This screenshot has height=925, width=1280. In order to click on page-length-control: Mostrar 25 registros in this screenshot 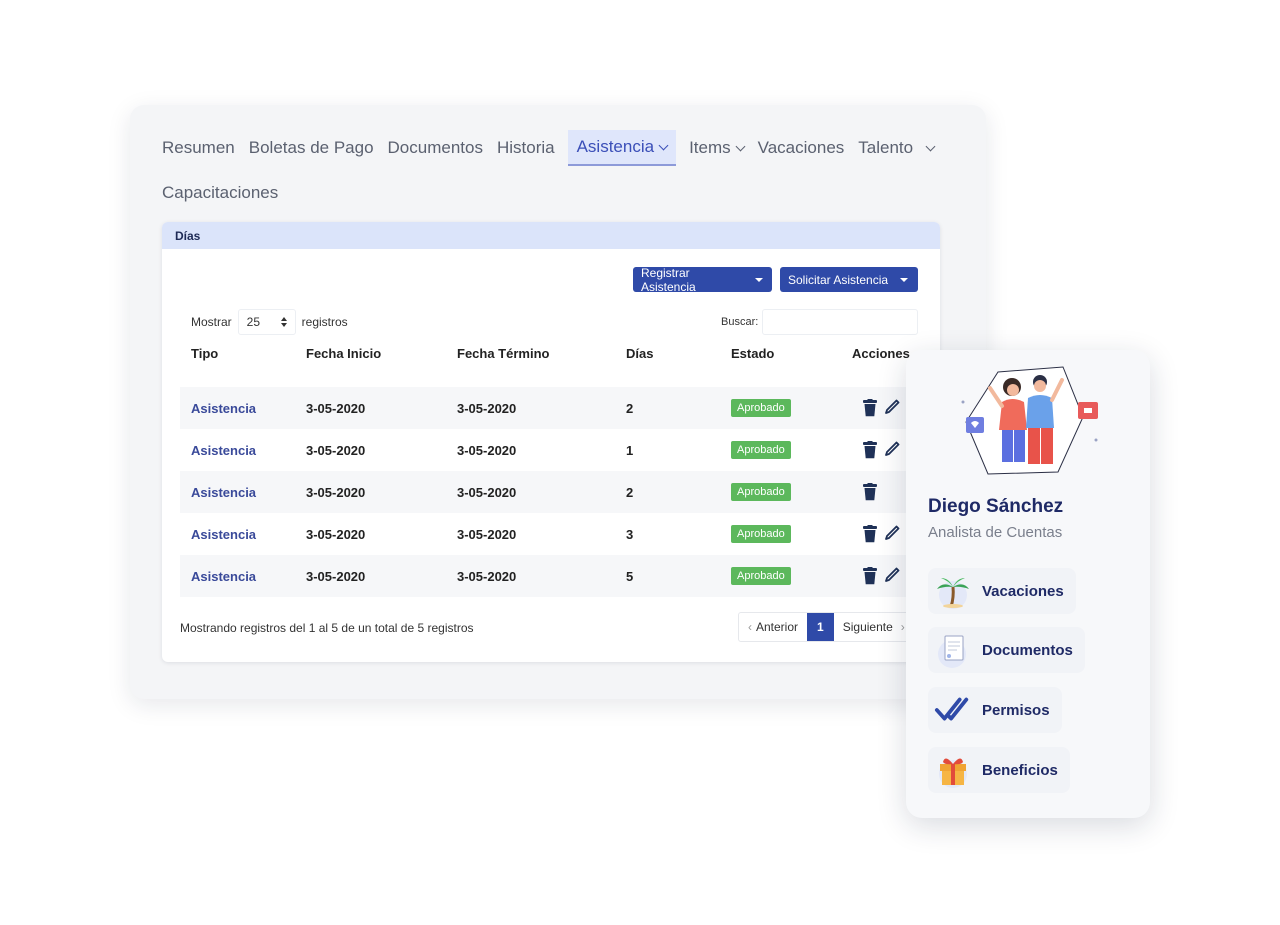, I will do `click(269, 322)`.